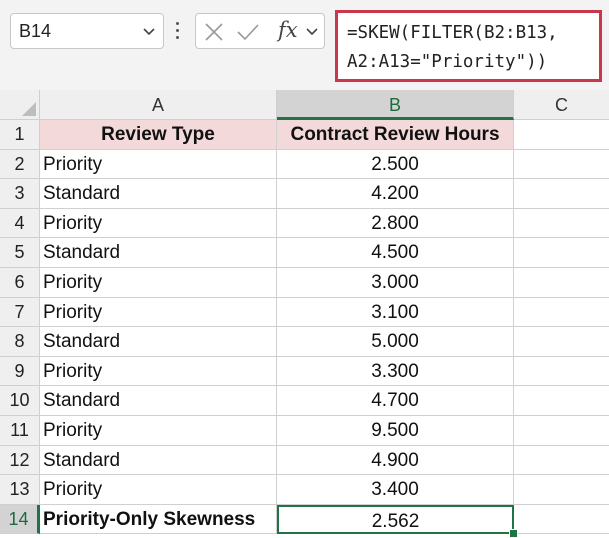 Image resolution: width=609 pixels, height=538 pixels. What do you see at coordinates (513, 533) in the screenshot?
I see `fill-handle` at bounding box center [513, 533].